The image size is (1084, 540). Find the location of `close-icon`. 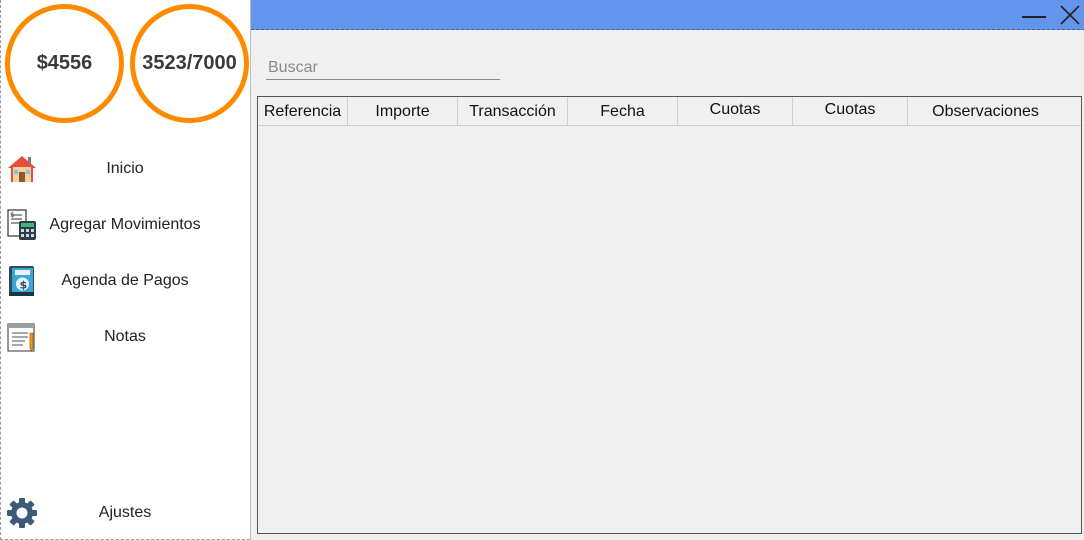

close-icon is located at coordinates (1070, 15).